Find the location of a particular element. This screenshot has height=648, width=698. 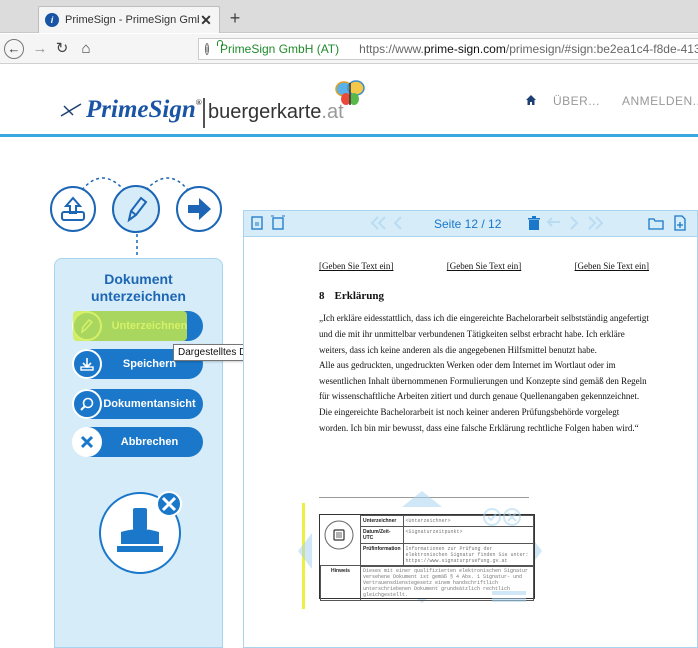

last-page-icon is located at coordinates (595, 223).